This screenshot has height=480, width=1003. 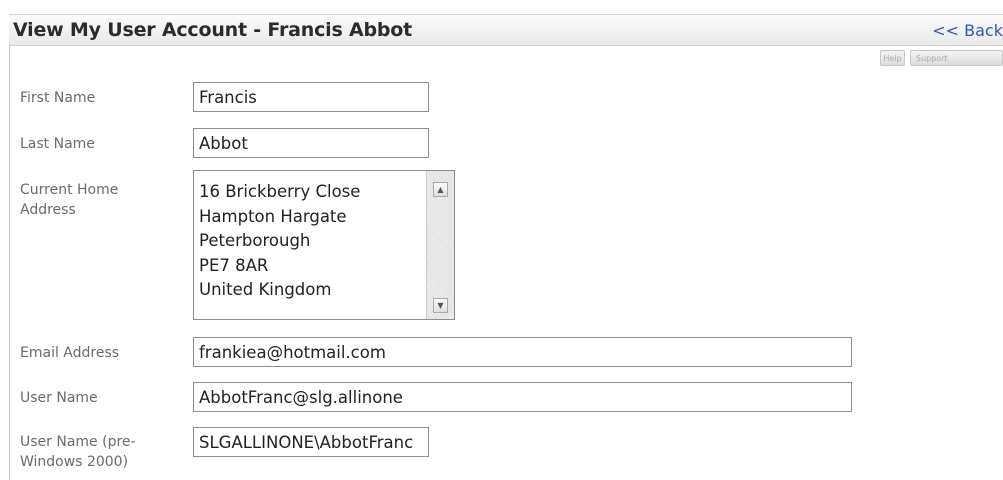 I want to click on support-button: Support, so click(x=956, y=58).